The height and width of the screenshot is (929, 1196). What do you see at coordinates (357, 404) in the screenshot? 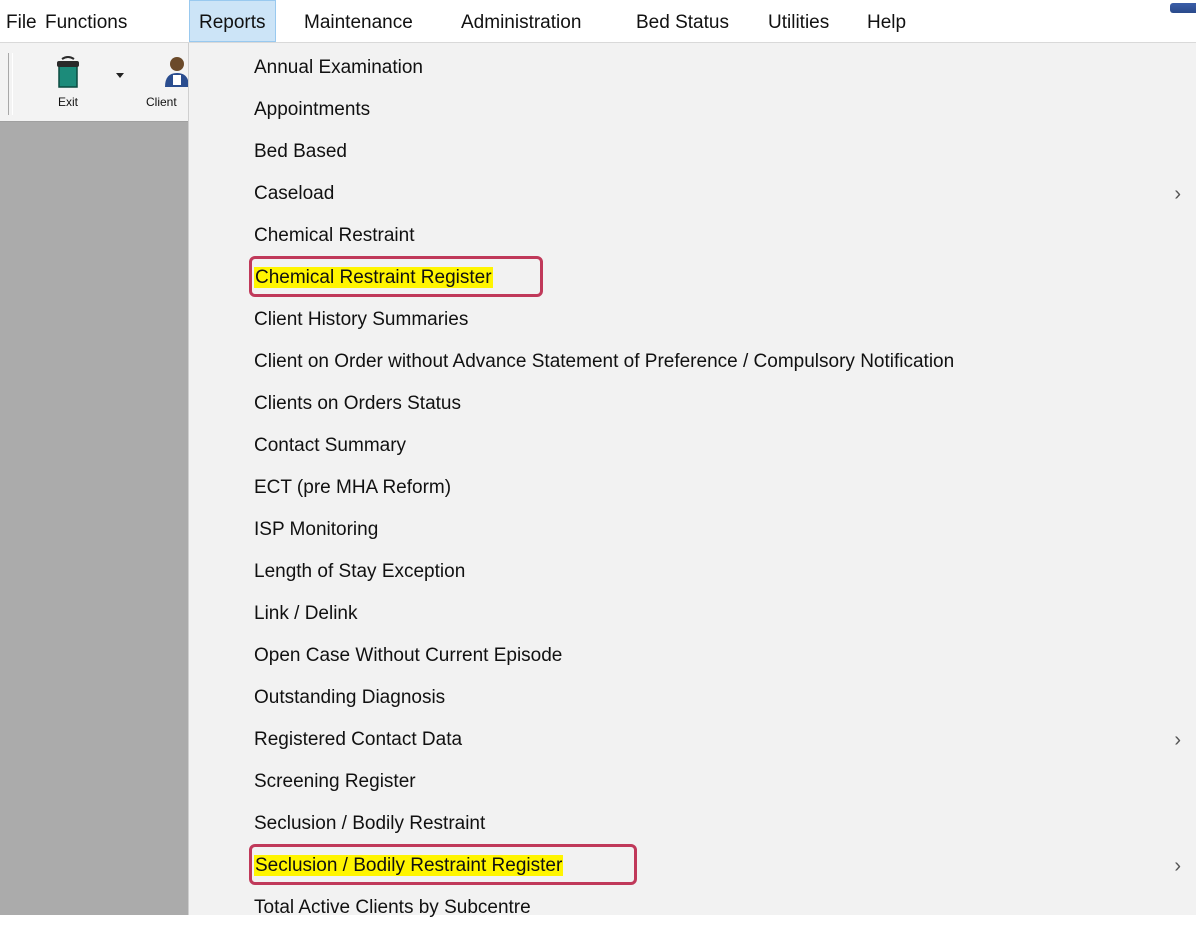
I see `menu-item-clients-on-orders-status: Clients on Orders Status` at bounding box center [357, 404].